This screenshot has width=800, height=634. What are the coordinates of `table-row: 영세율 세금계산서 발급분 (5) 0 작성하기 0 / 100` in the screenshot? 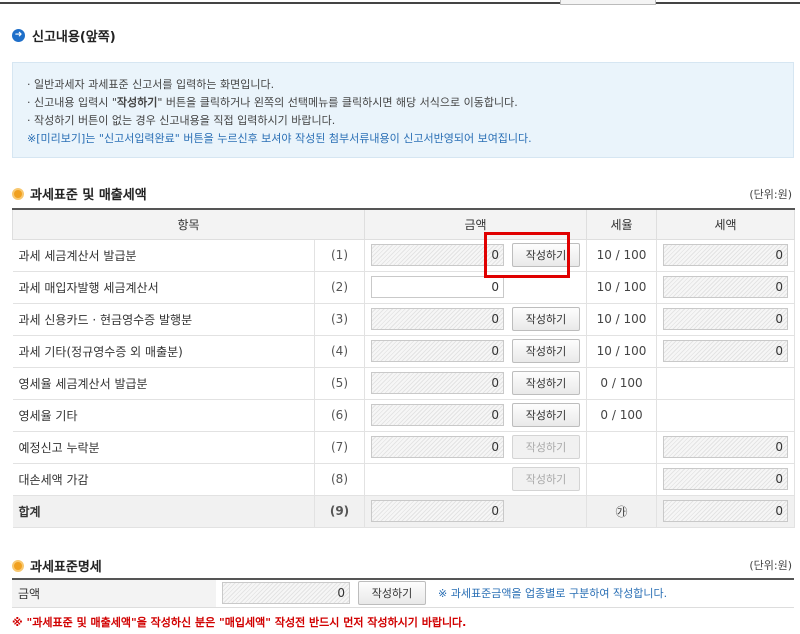 It's located at (403, 383).